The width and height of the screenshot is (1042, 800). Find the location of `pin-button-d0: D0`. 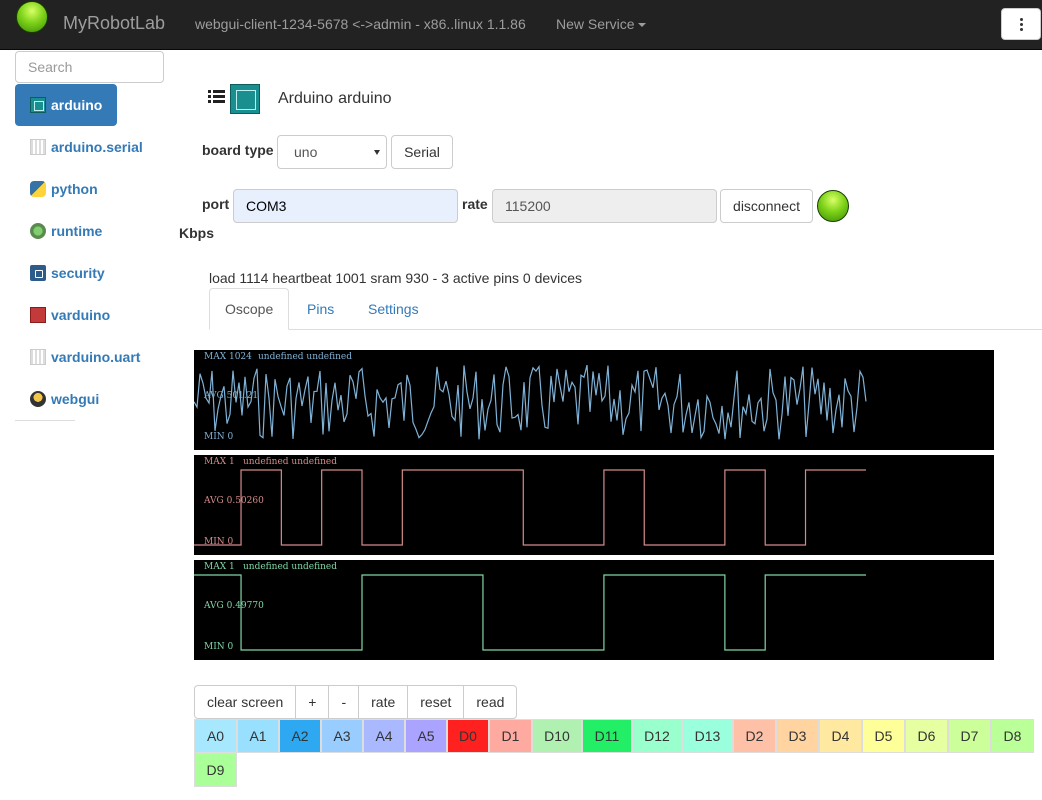

pin-button-d0: D0 is located at coordinates (468, 736).